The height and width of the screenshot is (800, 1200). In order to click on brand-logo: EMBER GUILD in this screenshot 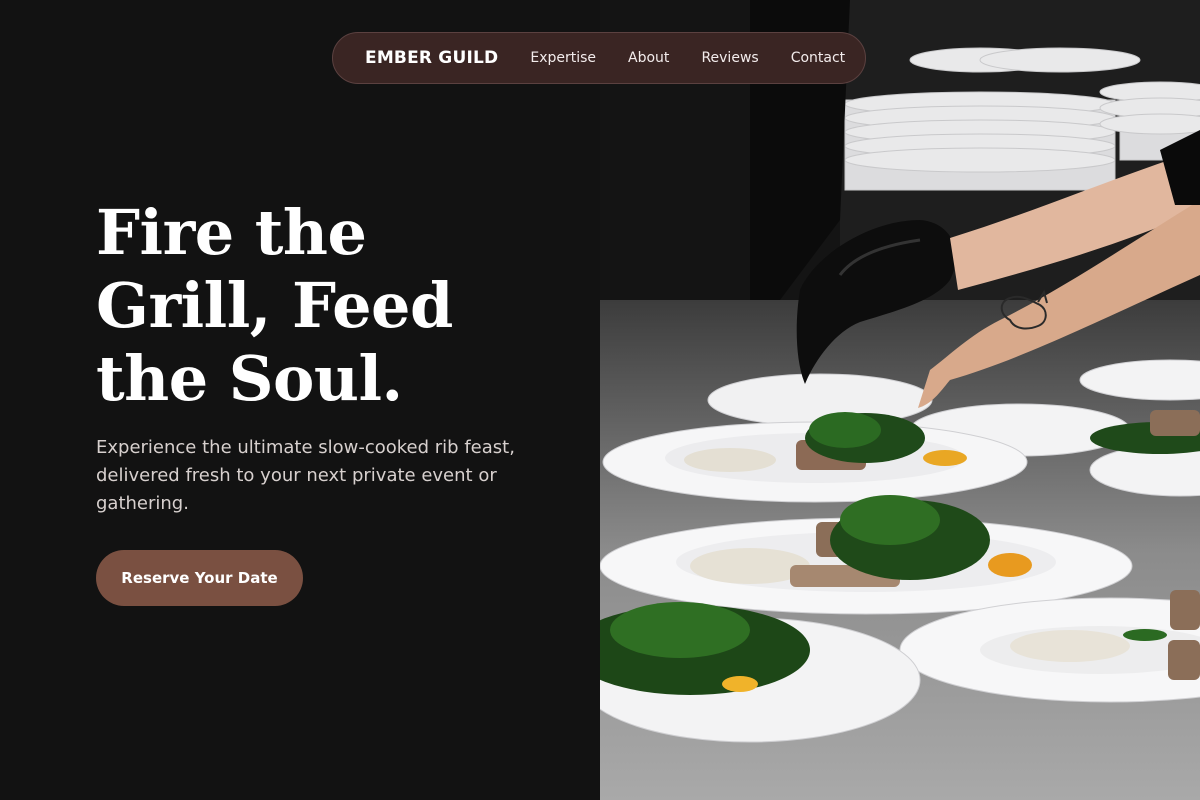, I will do `click(431, 58)`.